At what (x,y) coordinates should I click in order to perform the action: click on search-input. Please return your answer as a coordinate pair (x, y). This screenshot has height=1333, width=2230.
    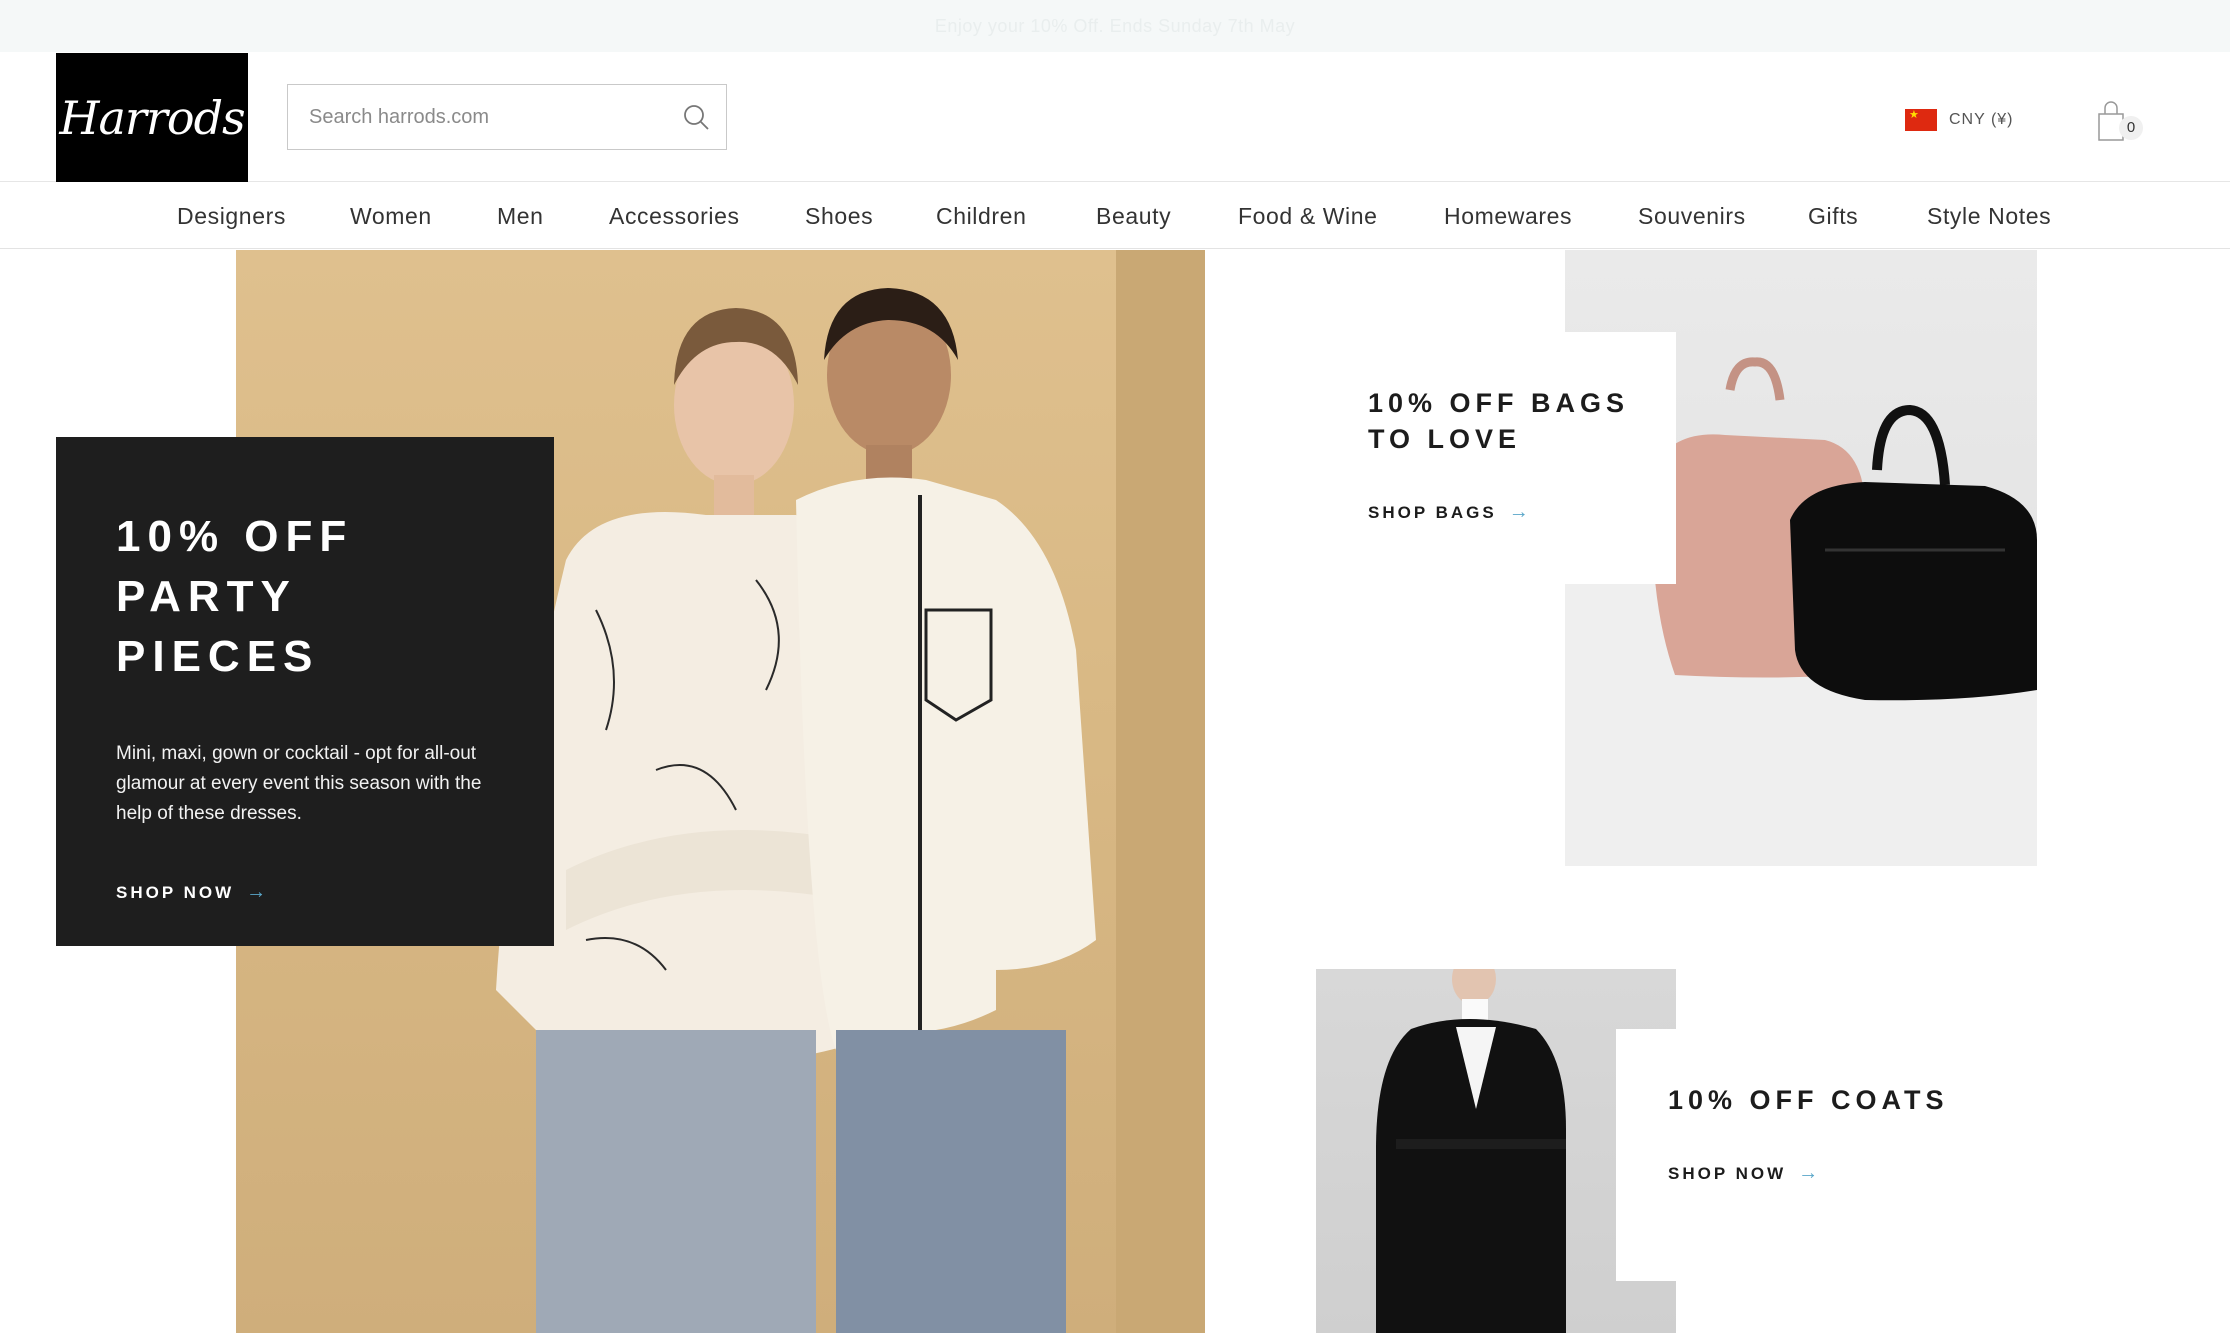
    Looking at the image, I should click on (478, 117).